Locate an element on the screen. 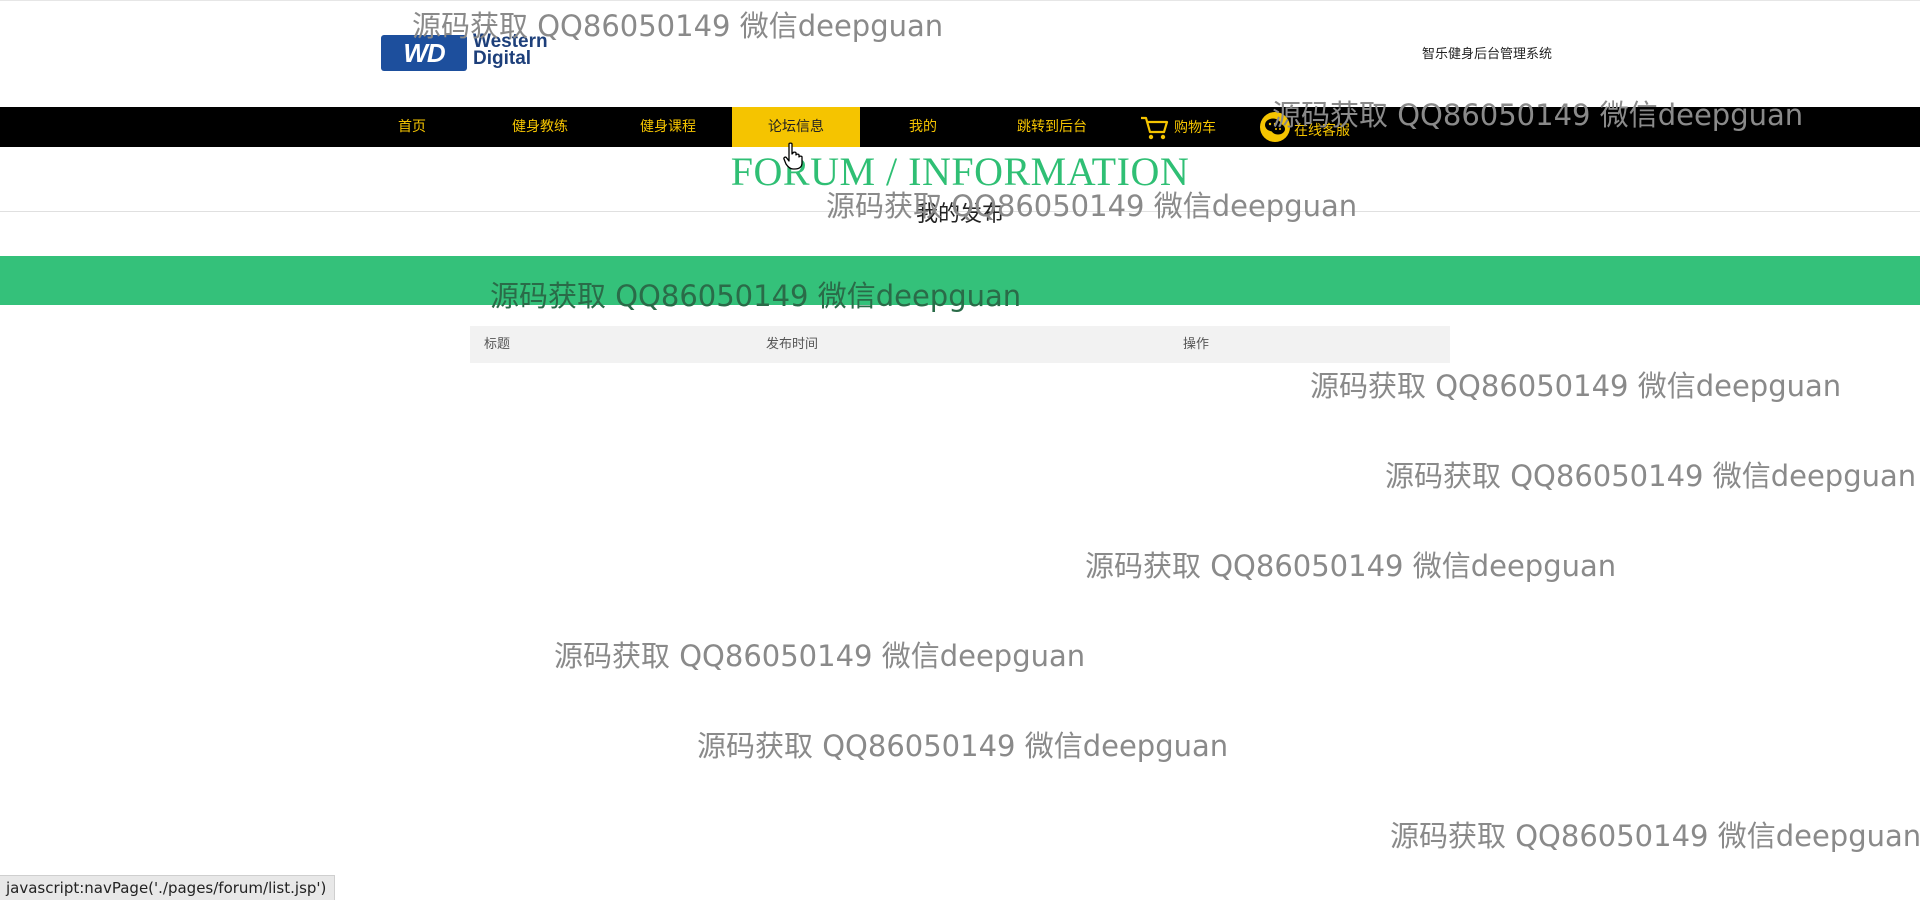 The height and width of the screenshot is (900, 1920). column-actions: 操作 is located at coordinates (1196, 344).